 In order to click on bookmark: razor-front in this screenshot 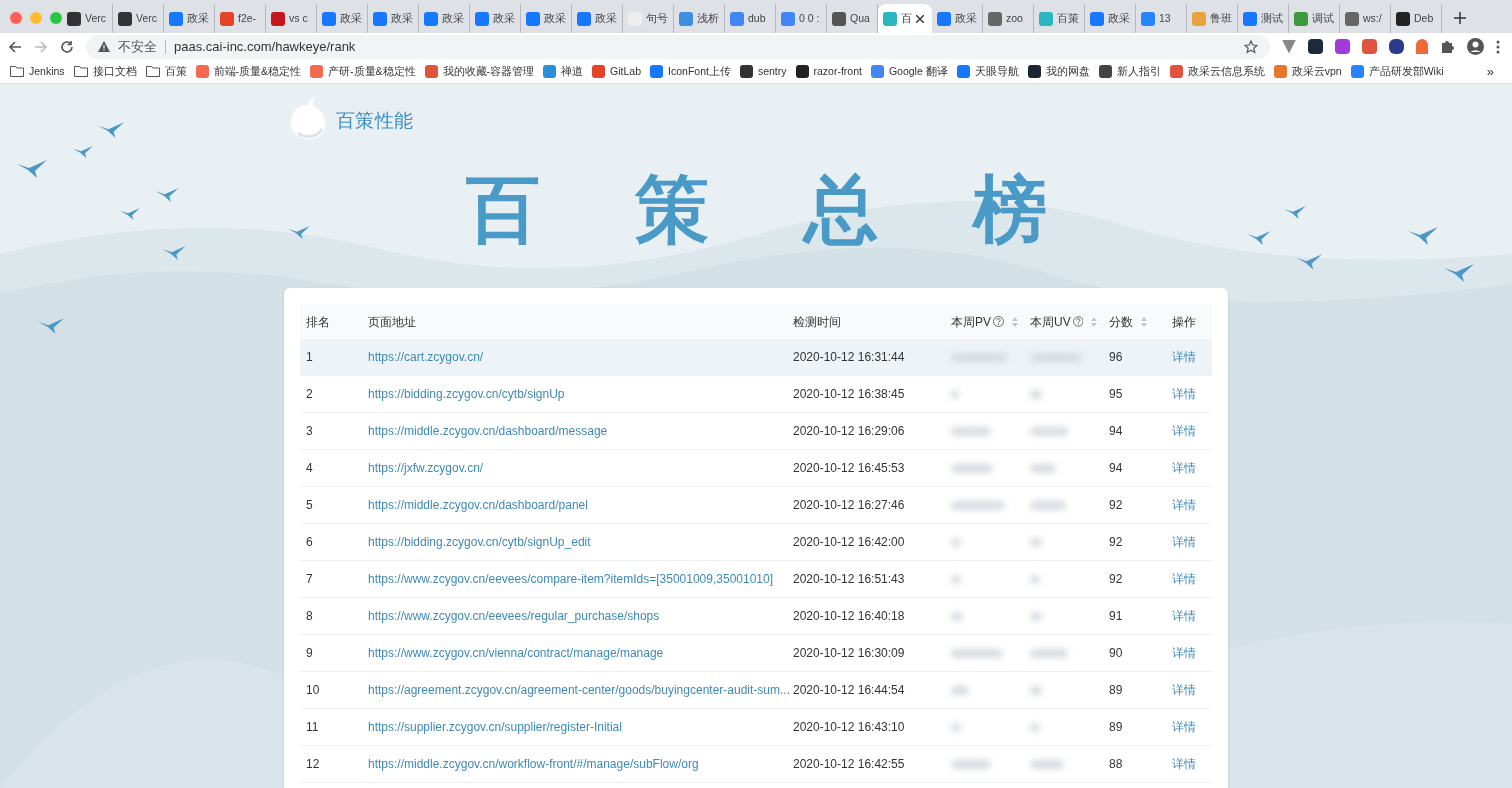, I will do `click(828, 71)`.